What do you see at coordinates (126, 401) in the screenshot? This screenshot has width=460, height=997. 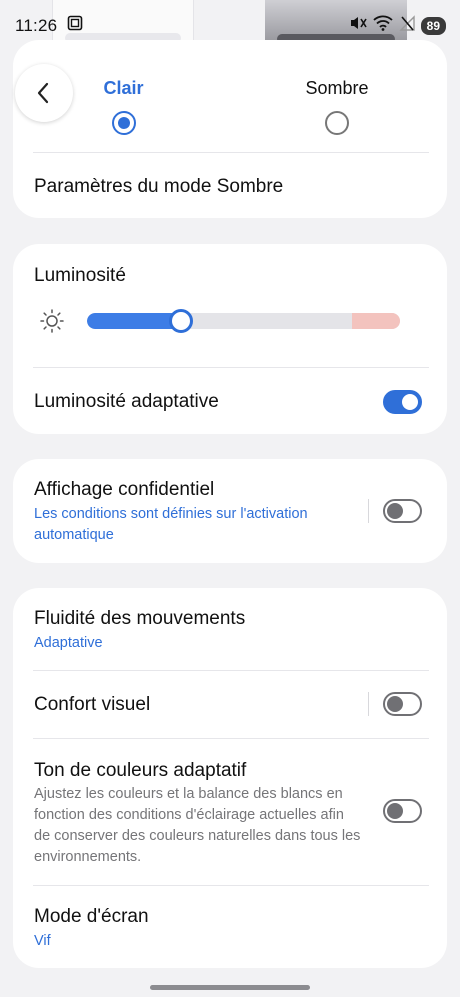 I see `adaptive-brightness-label: Luminosité adaptative` at bounding box center [126, 401].